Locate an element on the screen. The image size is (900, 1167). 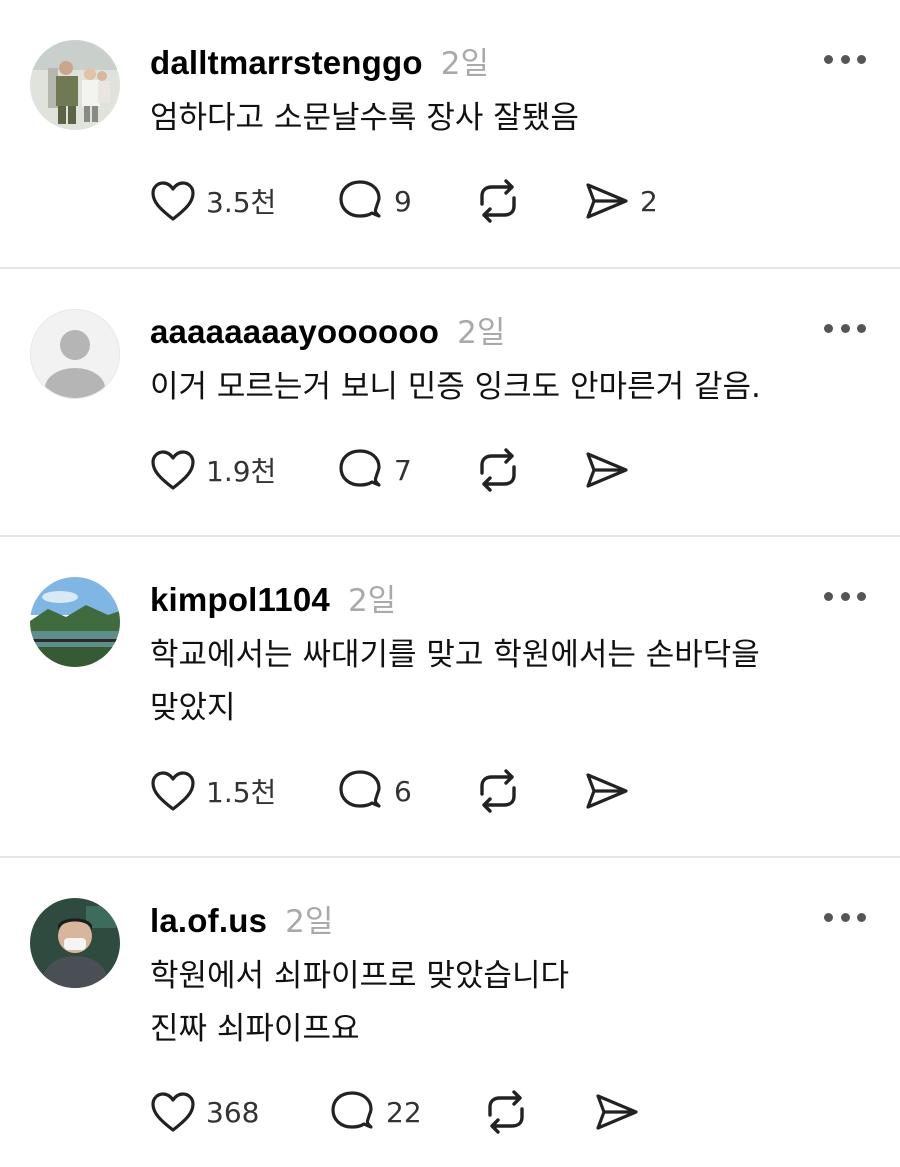
post-text-line: 진짜 쇠파이프요 is located at coordinates (255, 1029).